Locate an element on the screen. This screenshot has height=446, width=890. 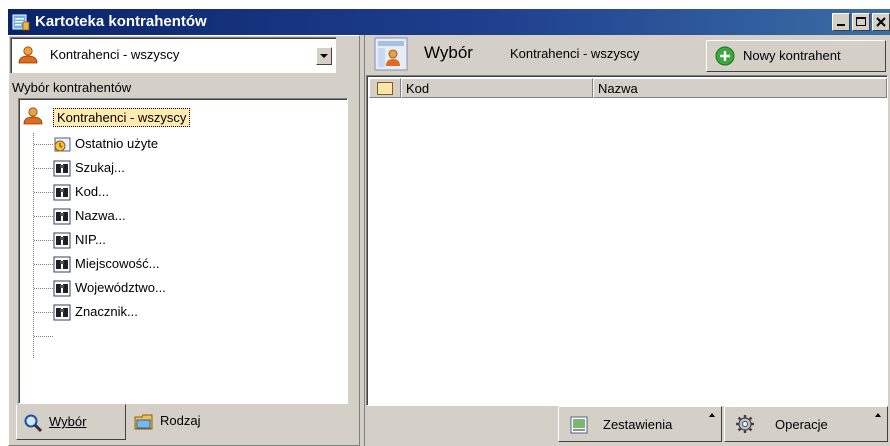
window-controls is located at coordinates (861, 22).